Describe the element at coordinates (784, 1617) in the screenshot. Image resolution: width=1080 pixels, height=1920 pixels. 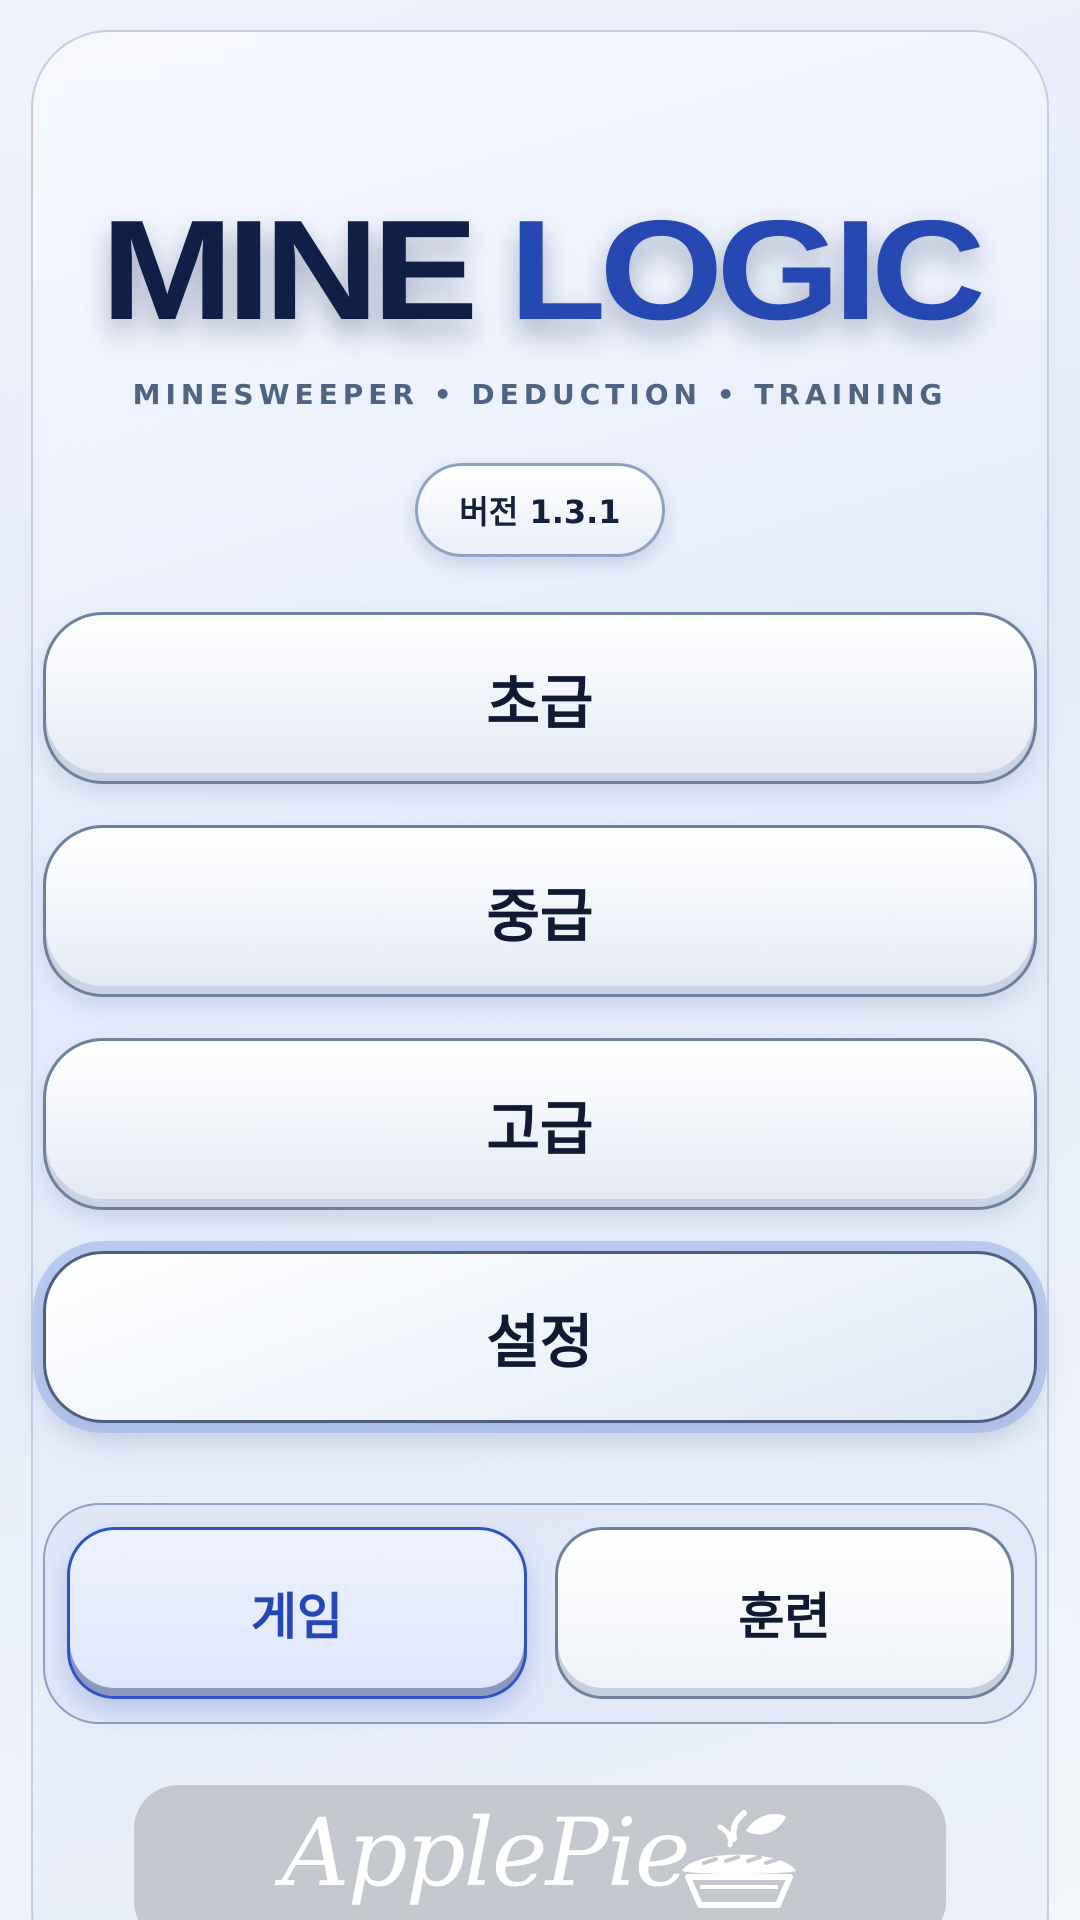
I see `mode-training-label: 훈련` at that location.